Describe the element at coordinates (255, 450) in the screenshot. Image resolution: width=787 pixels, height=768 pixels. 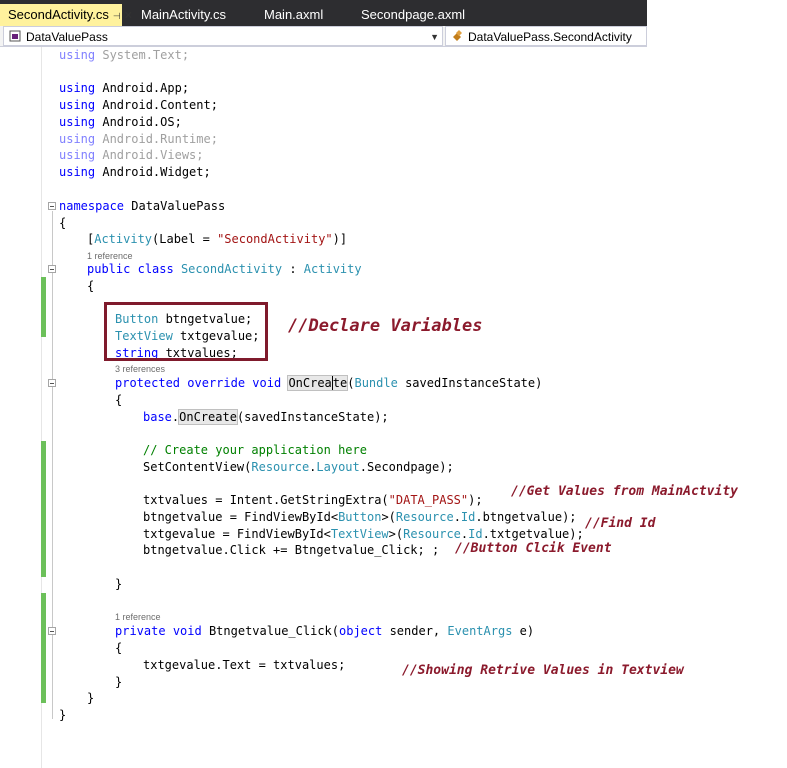
I see `code-comment: // Create your application here` at that location.